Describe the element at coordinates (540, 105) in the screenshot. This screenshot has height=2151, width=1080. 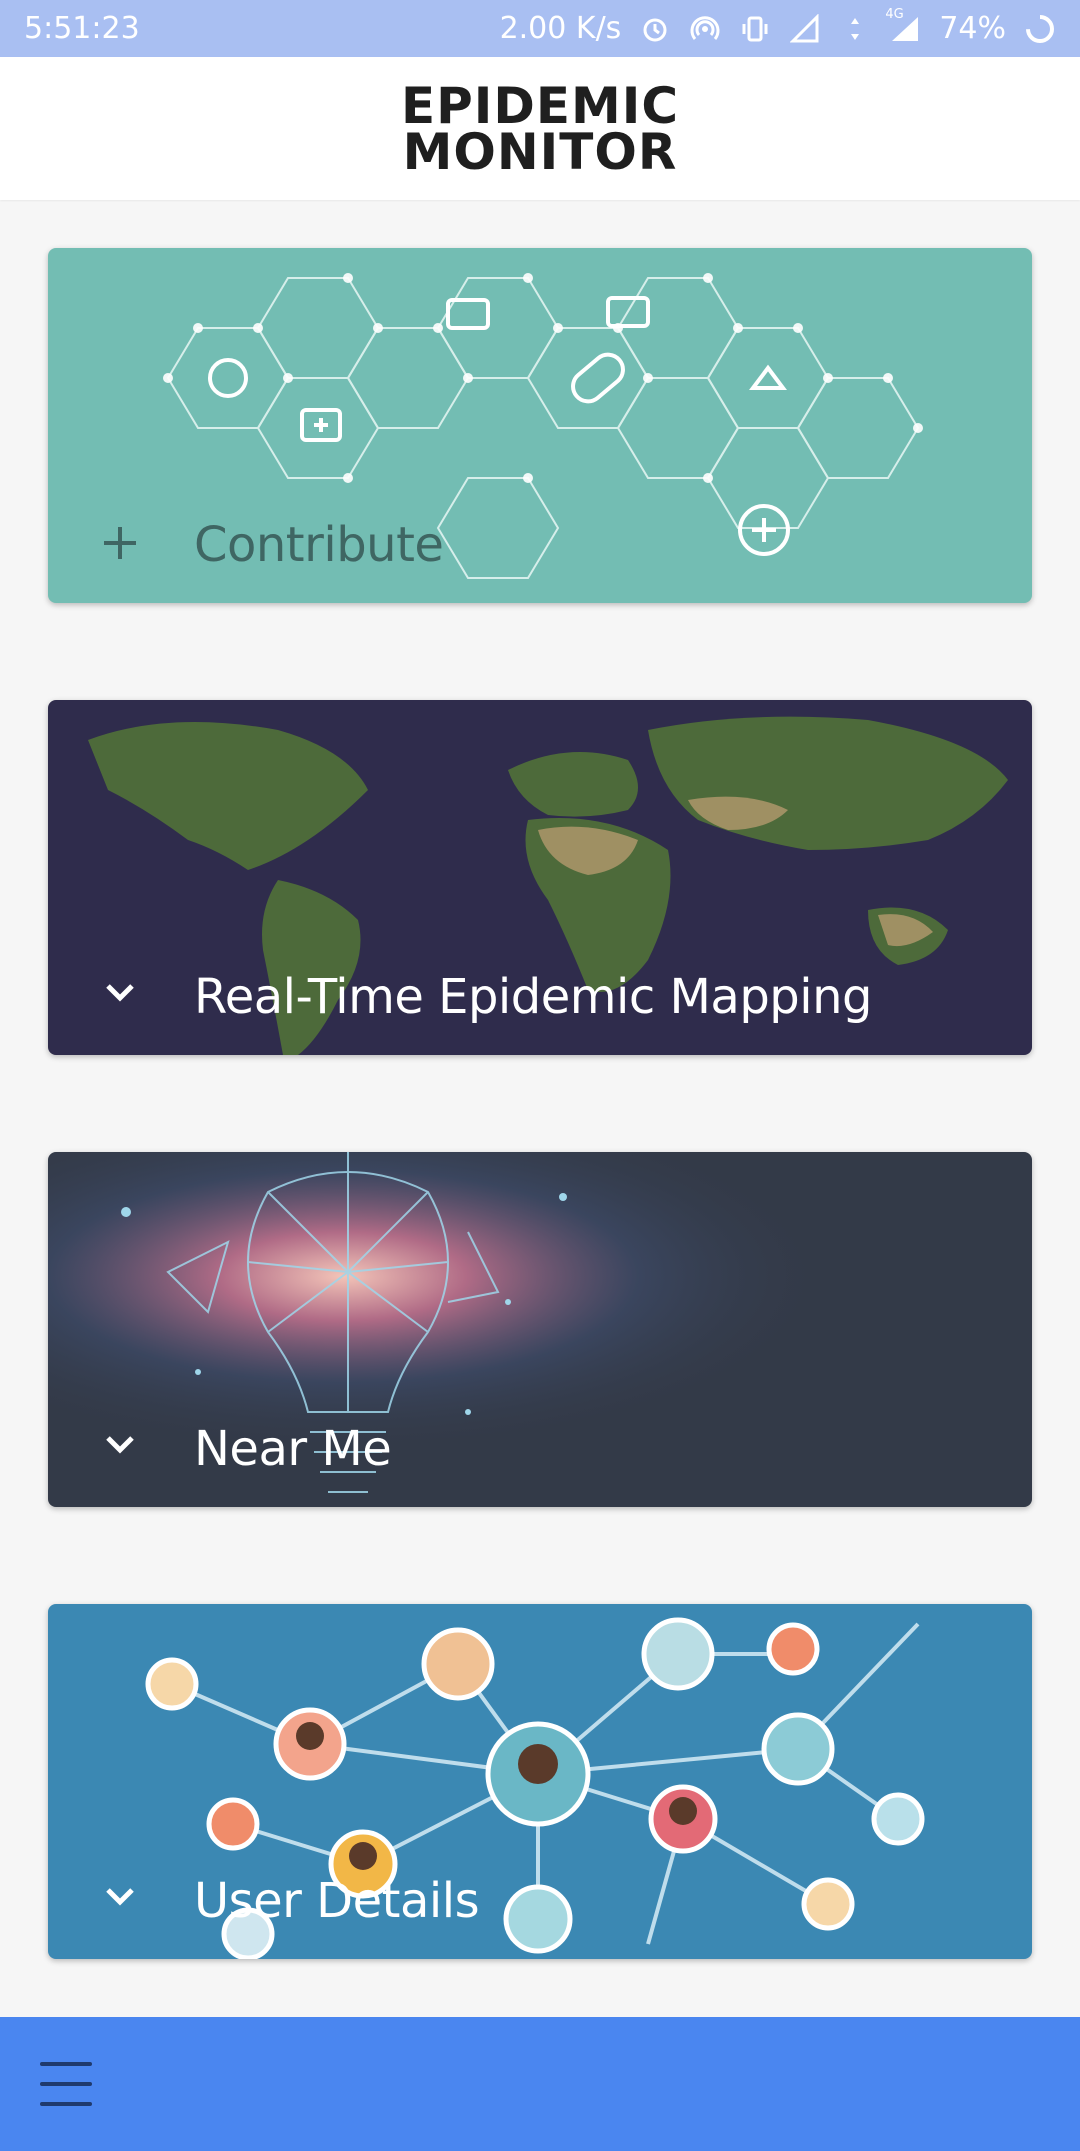
I see `logo-line-1: EPIDEMIC` at that location.